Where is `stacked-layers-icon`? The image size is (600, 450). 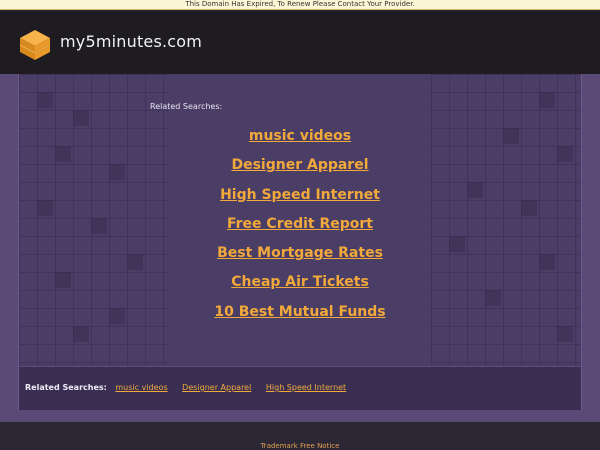 stacked-layers-icon is located at coordinates (35, 45).